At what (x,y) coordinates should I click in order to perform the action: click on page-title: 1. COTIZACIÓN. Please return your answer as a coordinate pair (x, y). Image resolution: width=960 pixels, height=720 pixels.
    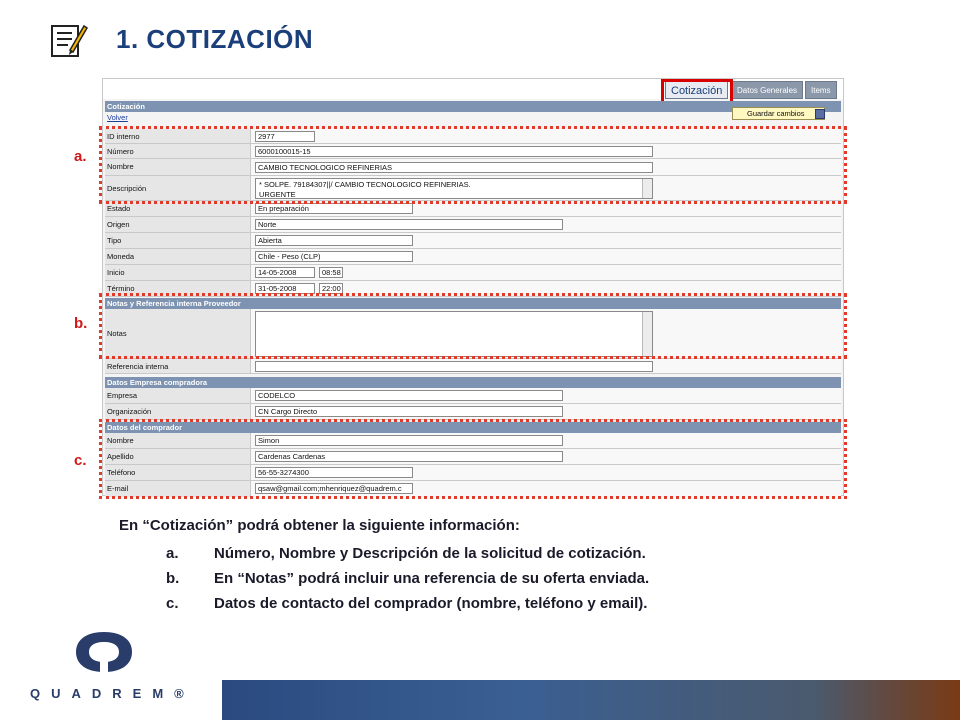
    Looking at the image, I should click on (215, 39).